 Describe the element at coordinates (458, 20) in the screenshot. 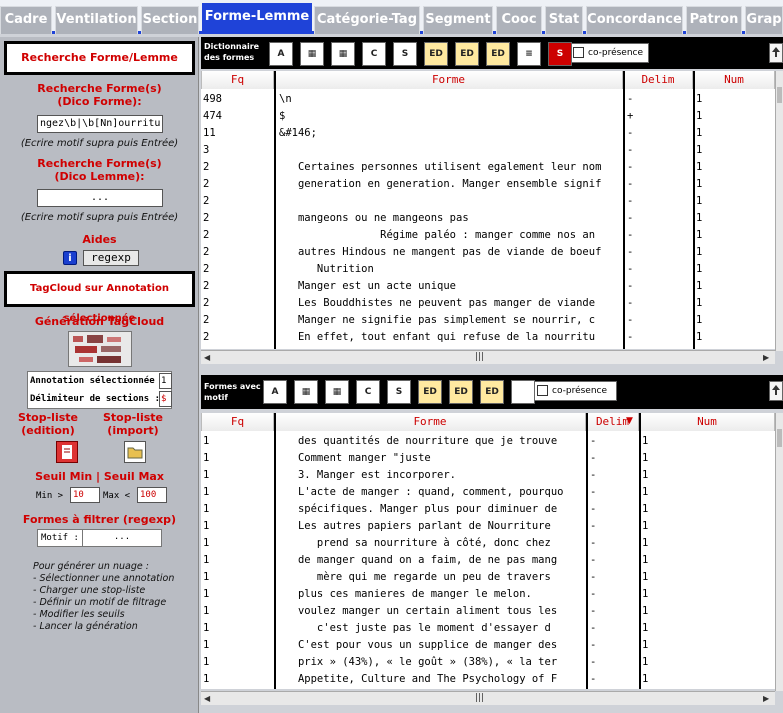

I see `tab-segment: Segment` at that location.